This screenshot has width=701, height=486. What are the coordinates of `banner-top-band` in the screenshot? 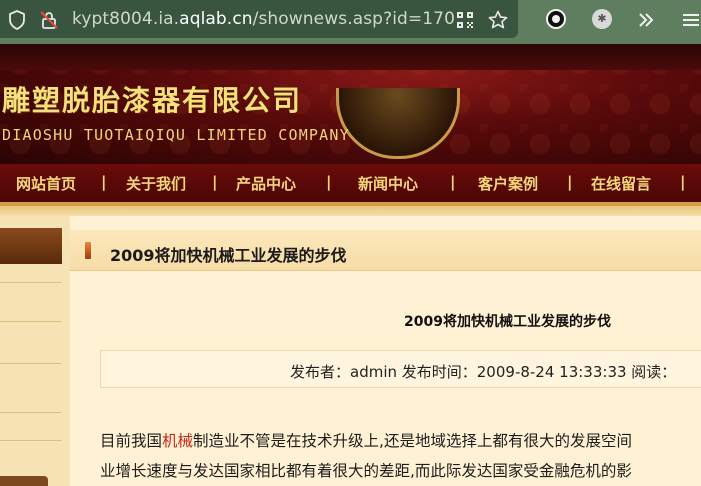 It's located at (350, 57).